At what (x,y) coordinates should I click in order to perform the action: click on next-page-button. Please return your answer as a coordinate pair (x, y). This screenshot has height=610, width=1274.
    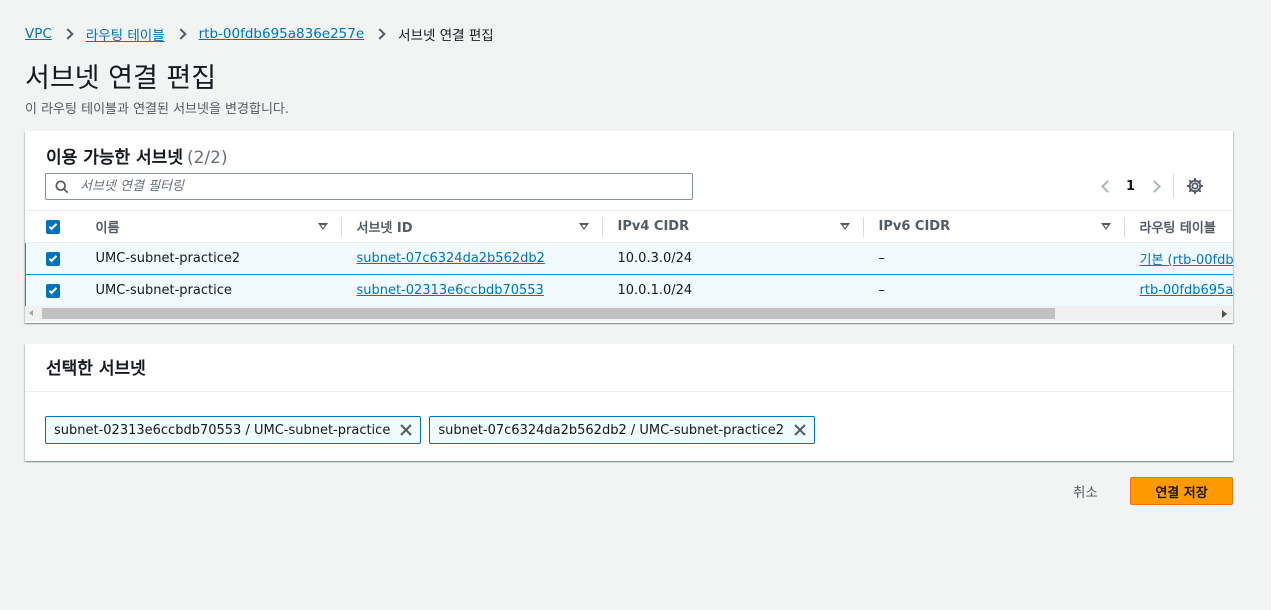
    Looking at the image, I should click on (1156, 186).